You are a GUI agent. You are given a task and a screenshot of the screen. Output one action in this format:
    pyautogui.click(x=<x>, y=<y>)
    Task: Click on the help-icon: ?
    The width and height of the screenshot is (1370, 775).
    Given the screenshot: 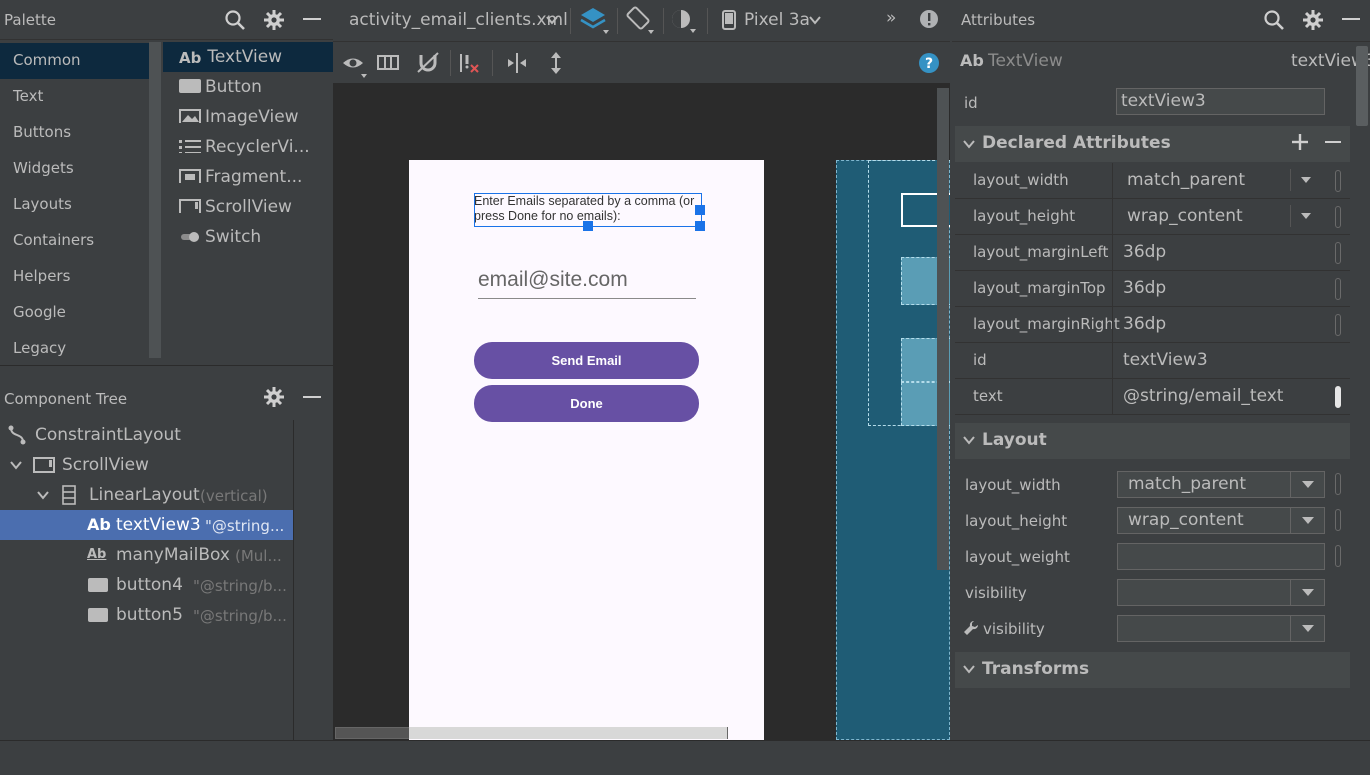 What is the action you would take?
    pyautogui.click(x=929, y=63)
    